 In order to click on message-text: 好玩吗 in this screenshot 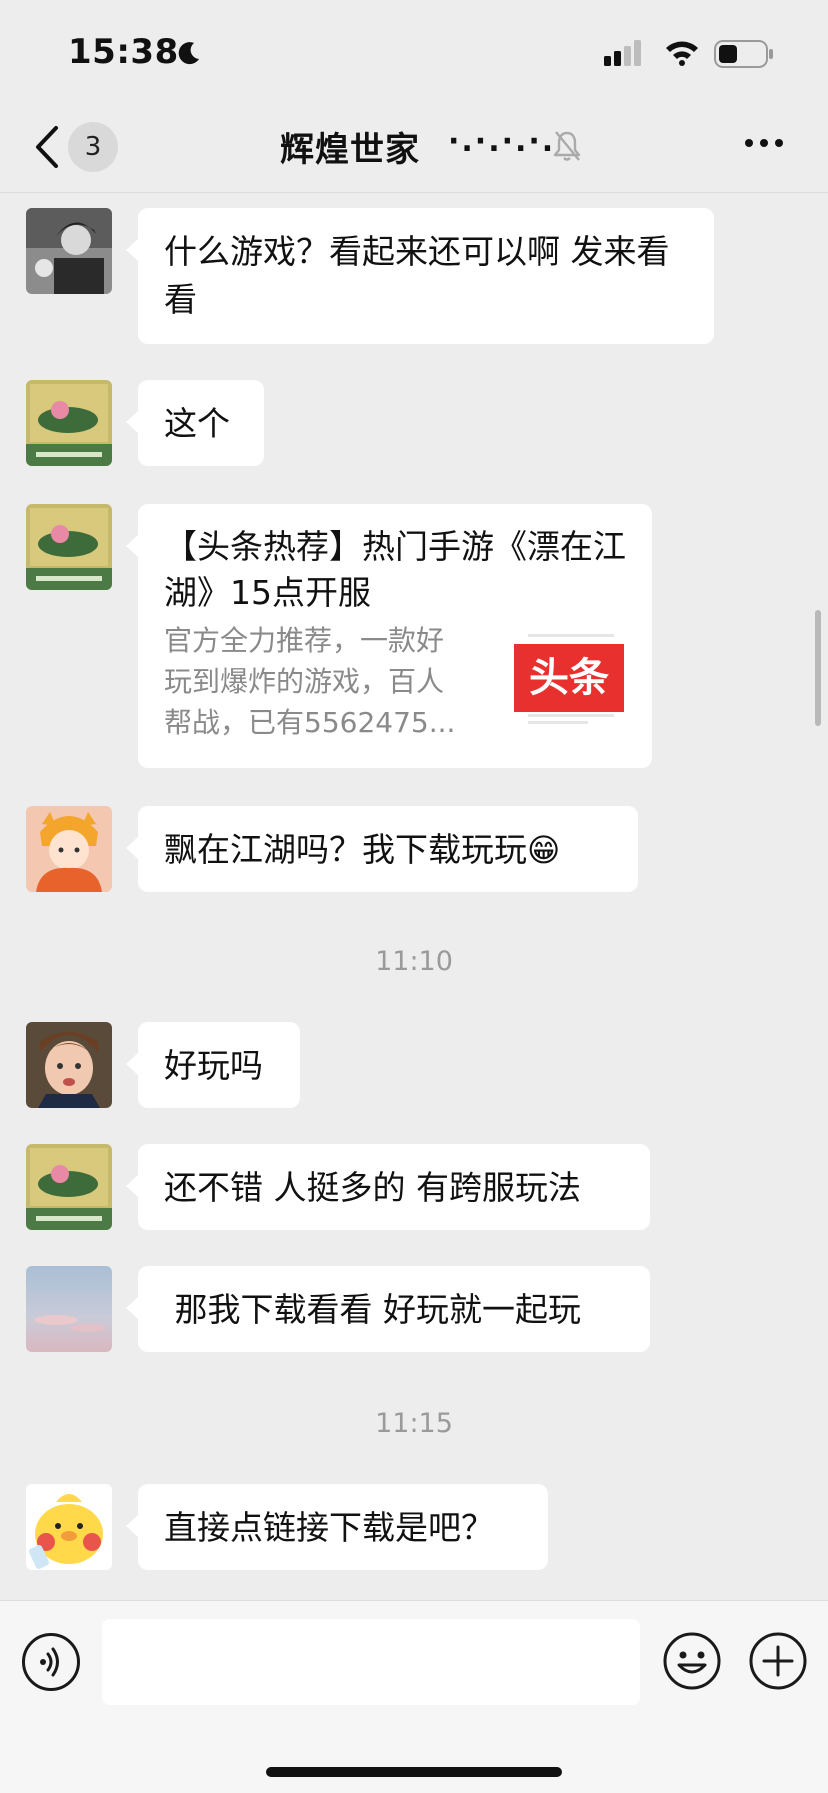, I will do `click(213, 1065)`.